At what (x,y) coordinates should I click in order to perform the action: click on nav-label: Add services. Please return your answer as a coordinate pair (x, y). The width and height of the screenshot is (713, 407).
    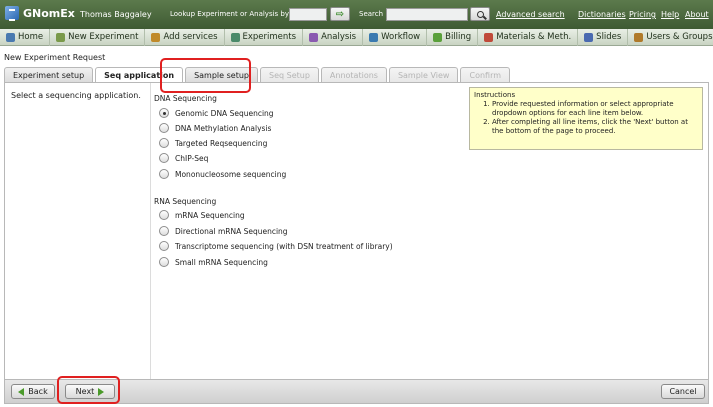
    Looking at the image, I should click on (190, 37).